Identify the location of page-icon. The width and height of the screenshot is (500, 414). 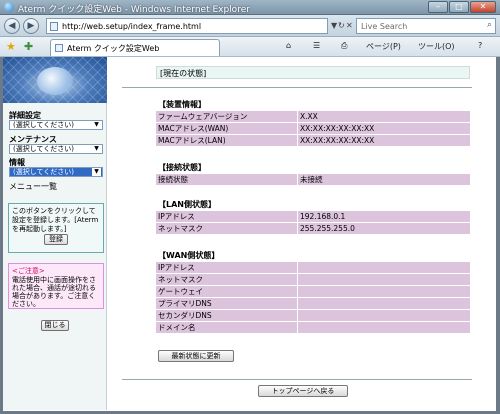
(54, 26).